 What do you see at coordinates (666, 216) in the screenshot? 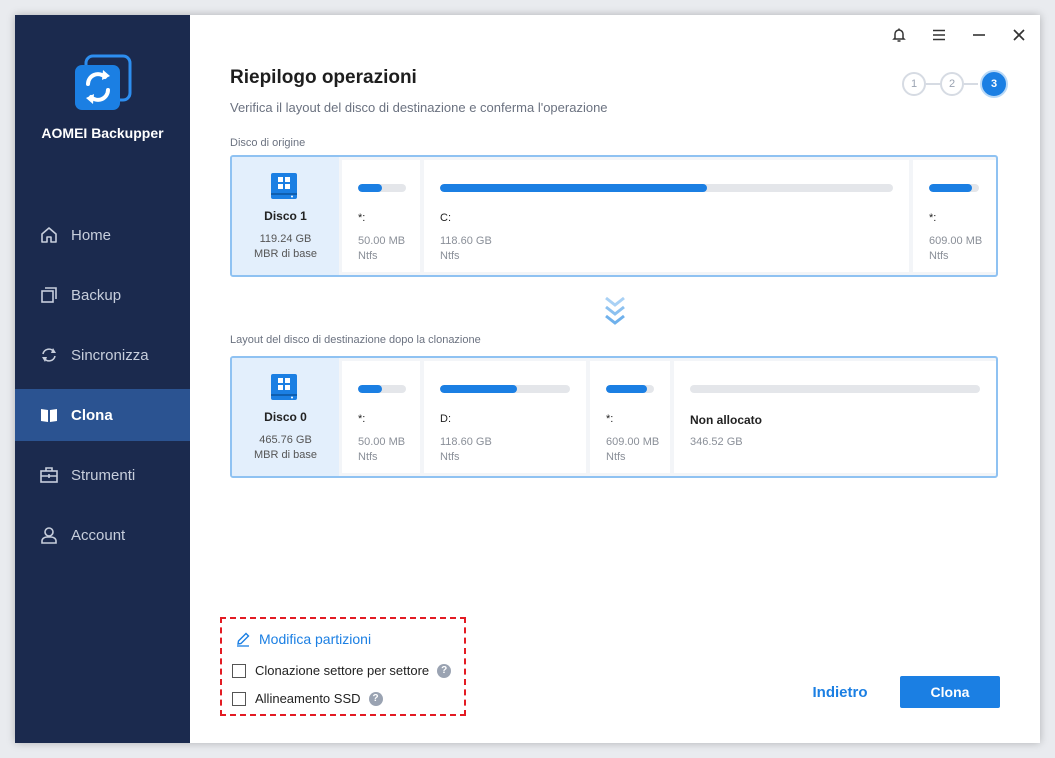
I see `partition-block: C: 118.60 GB Ntfs` at bounding box center [666, 216].